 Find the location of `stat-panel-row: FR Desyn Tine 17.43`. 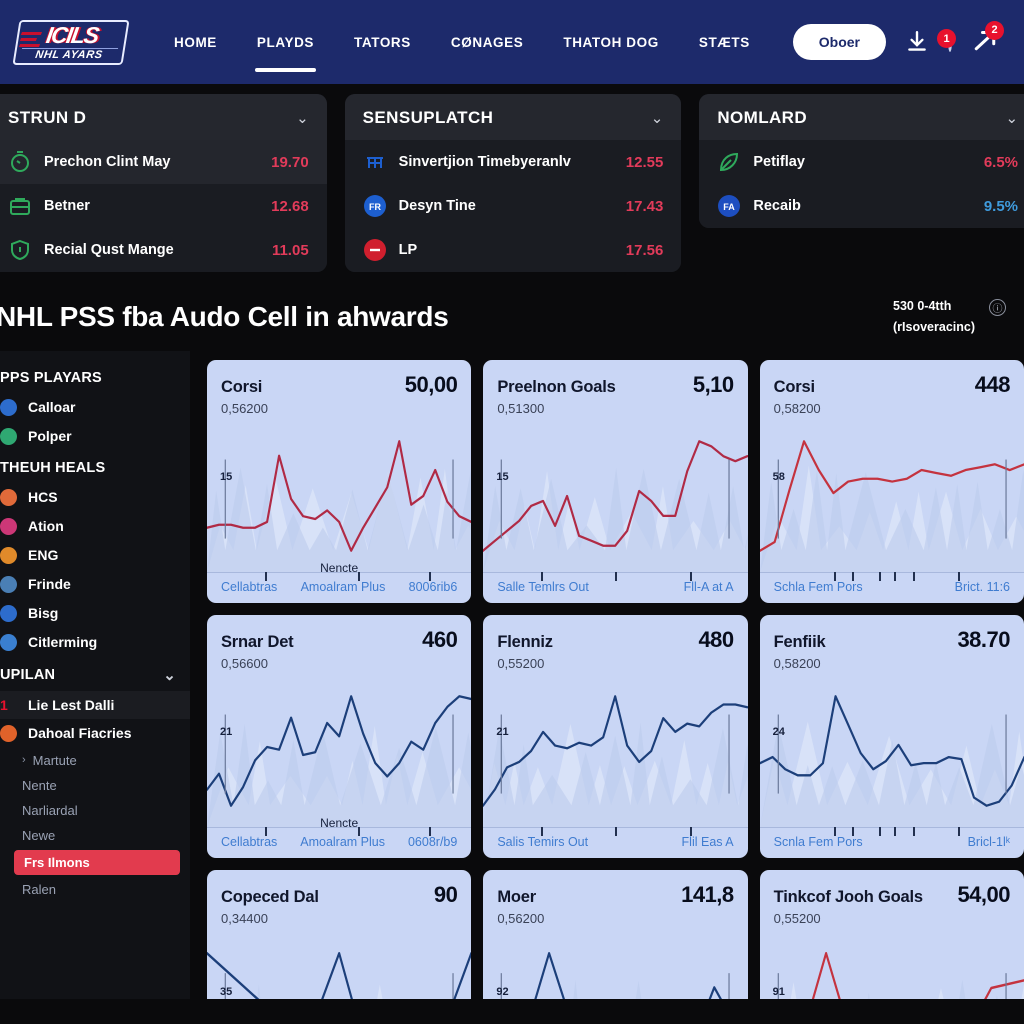

stat-panel-row: FR Desyn Tine 17.43 is located at coordinates (513, 206).